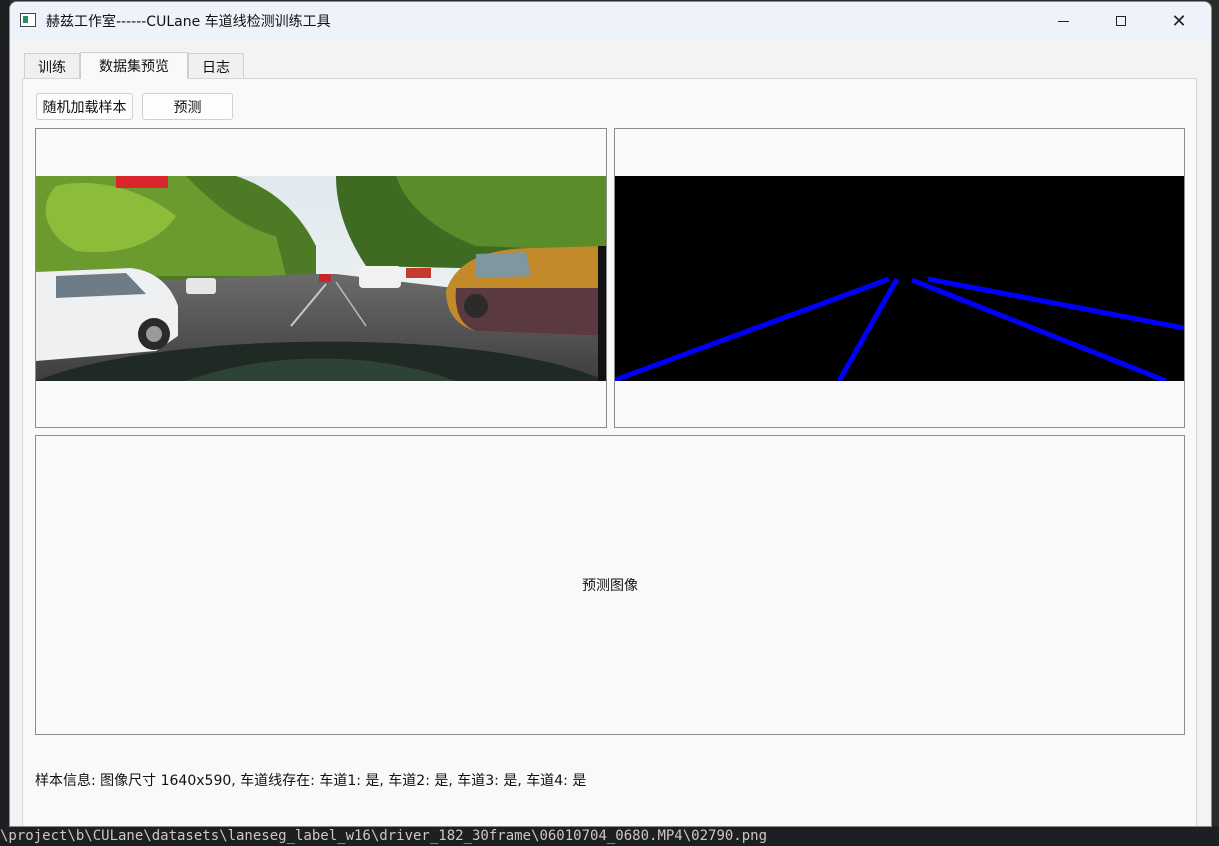 The height and width of the screenshot is (846, 1219). I want to click on app-window-icon, so click(28, 20).